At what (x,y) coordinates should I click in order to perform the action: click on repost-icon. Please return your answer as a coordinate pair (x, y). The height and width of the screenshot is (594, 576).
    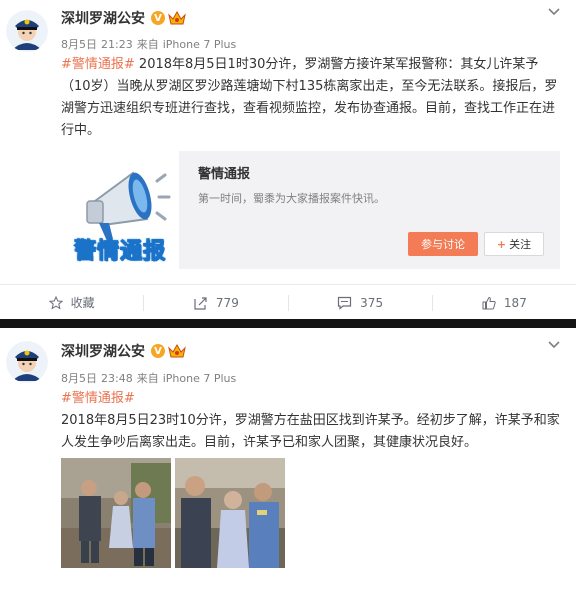
    Looking at the image, I should click on (200, 303).